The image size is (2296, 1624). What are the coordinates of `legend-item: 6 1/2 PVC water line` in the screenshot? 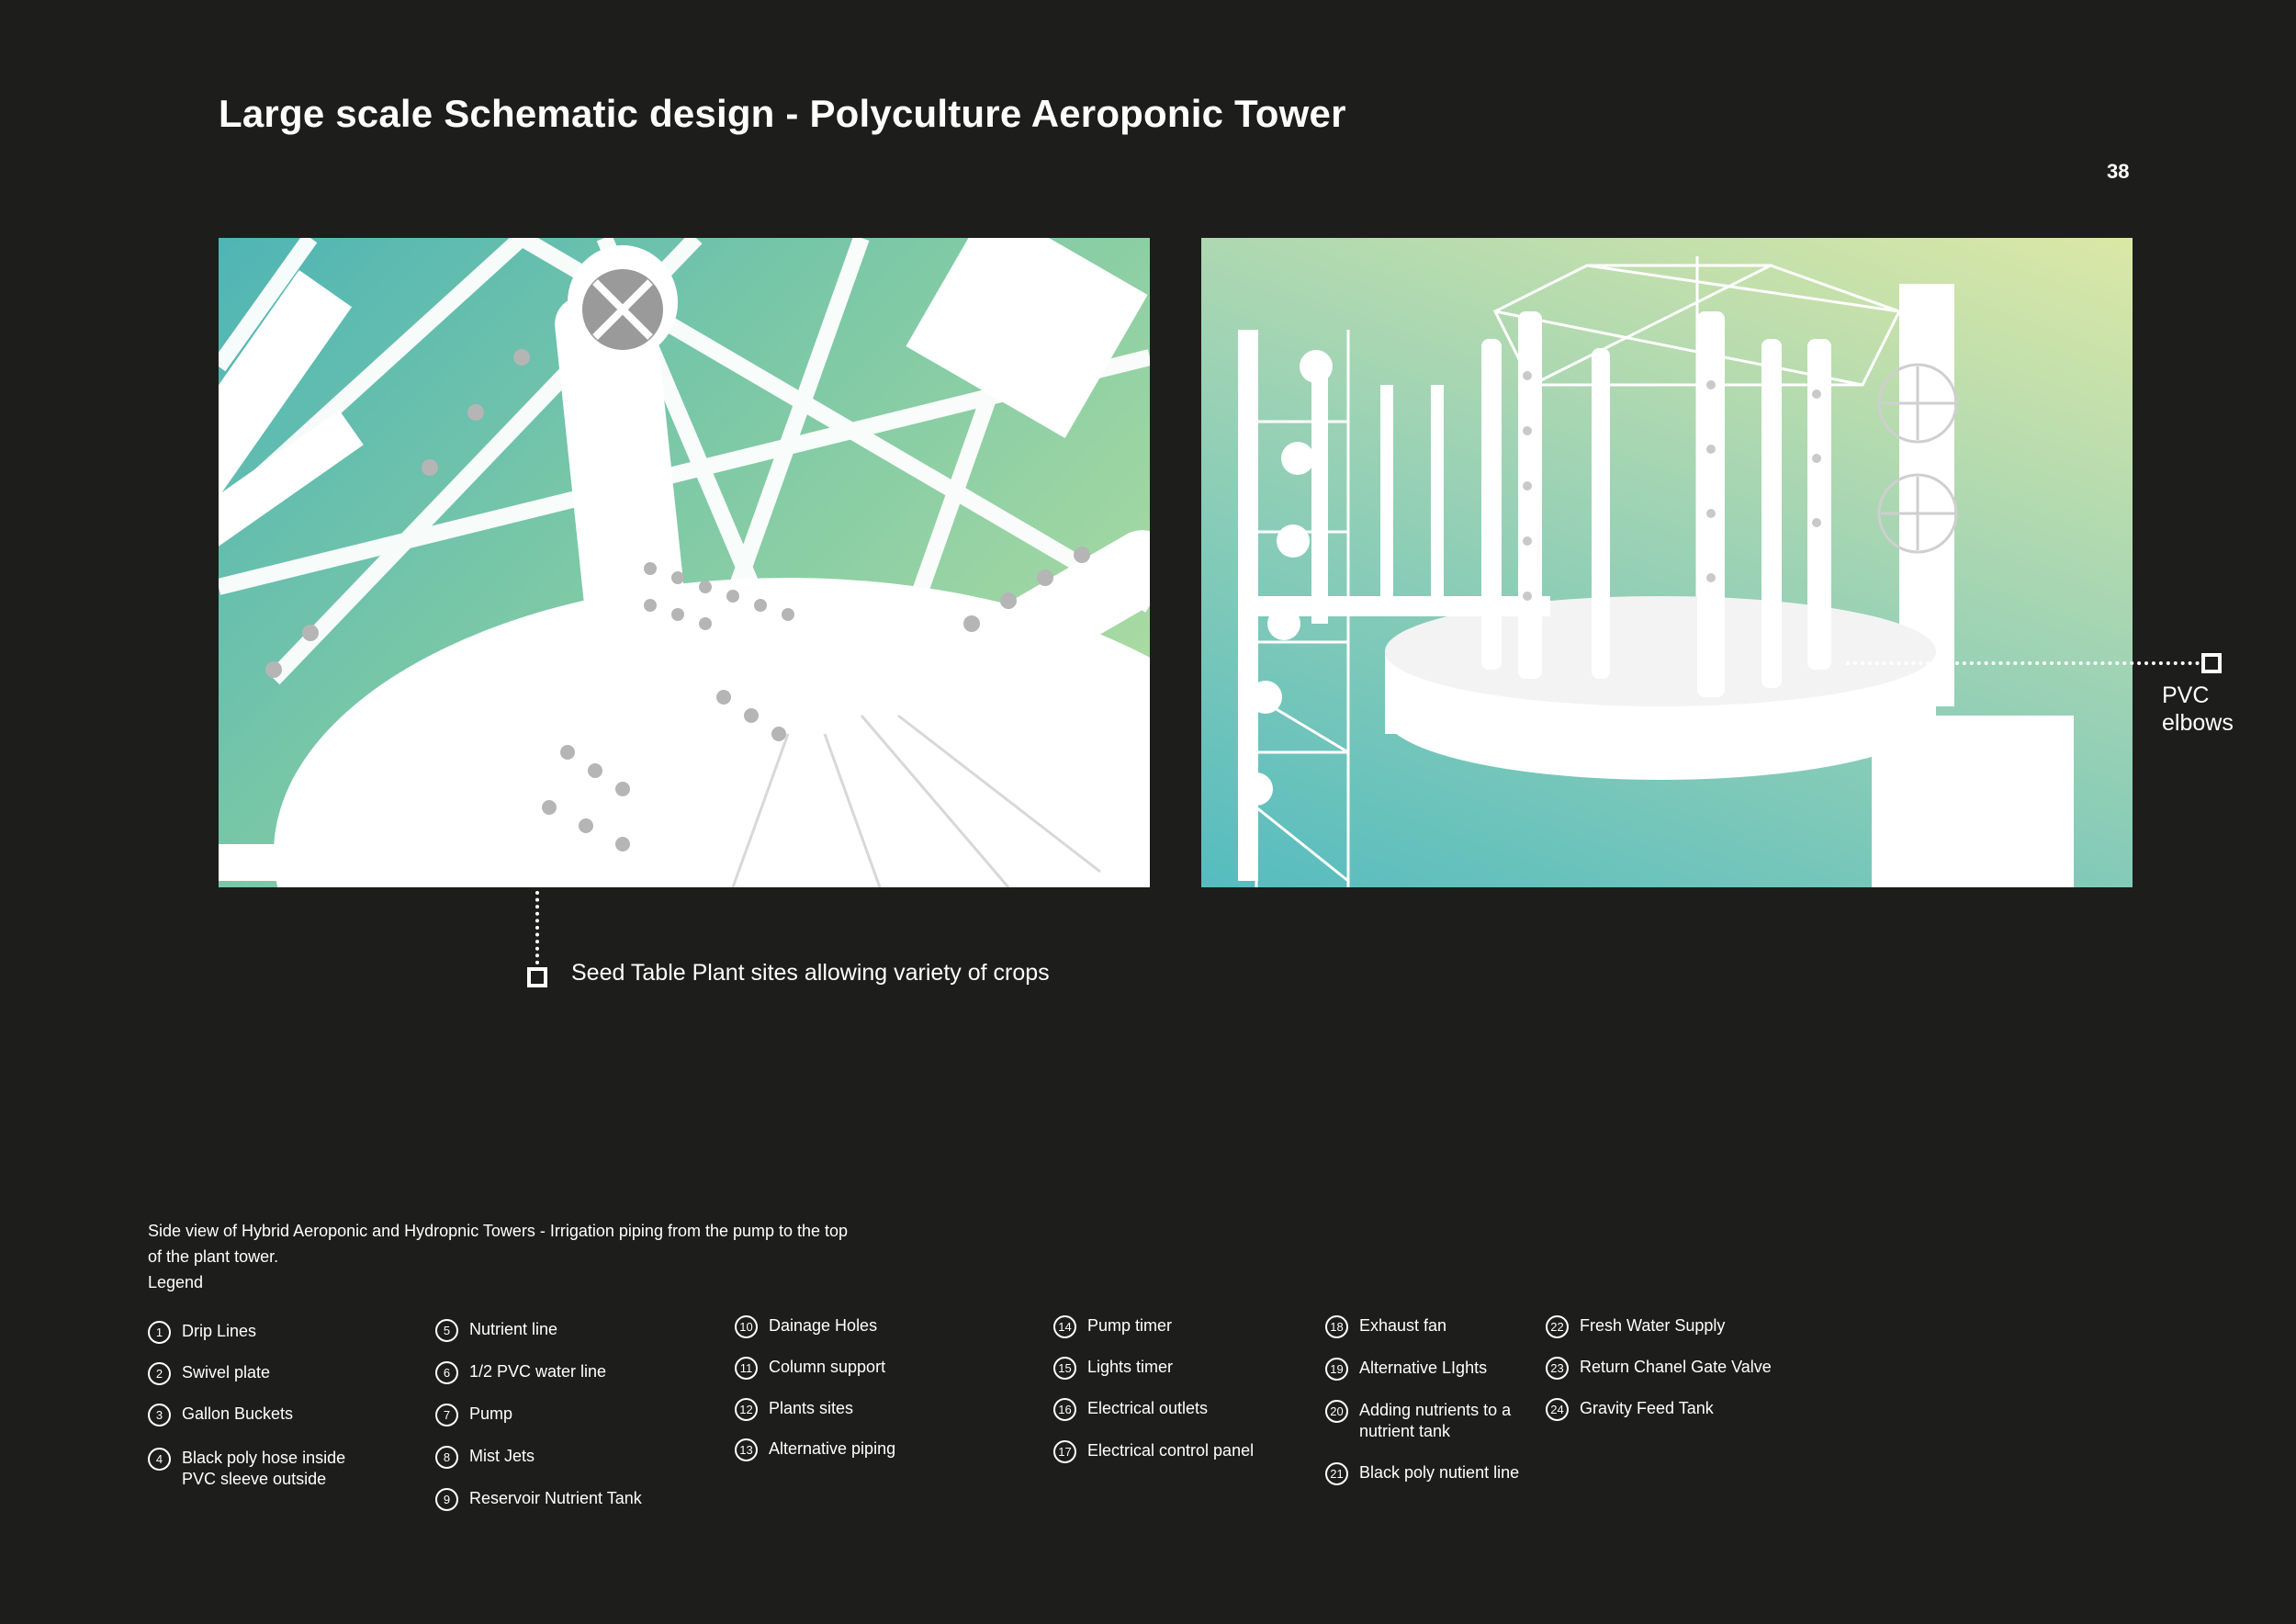 It's located at (520, 1372).